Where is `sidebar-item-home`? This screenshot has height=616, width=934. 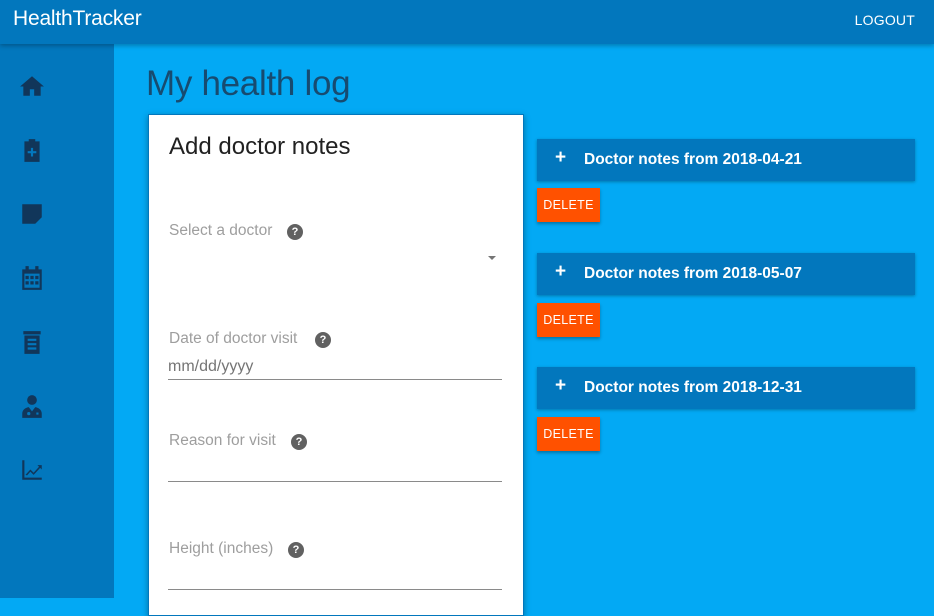
sidebar-item-home is located at coordinates (32, 86).